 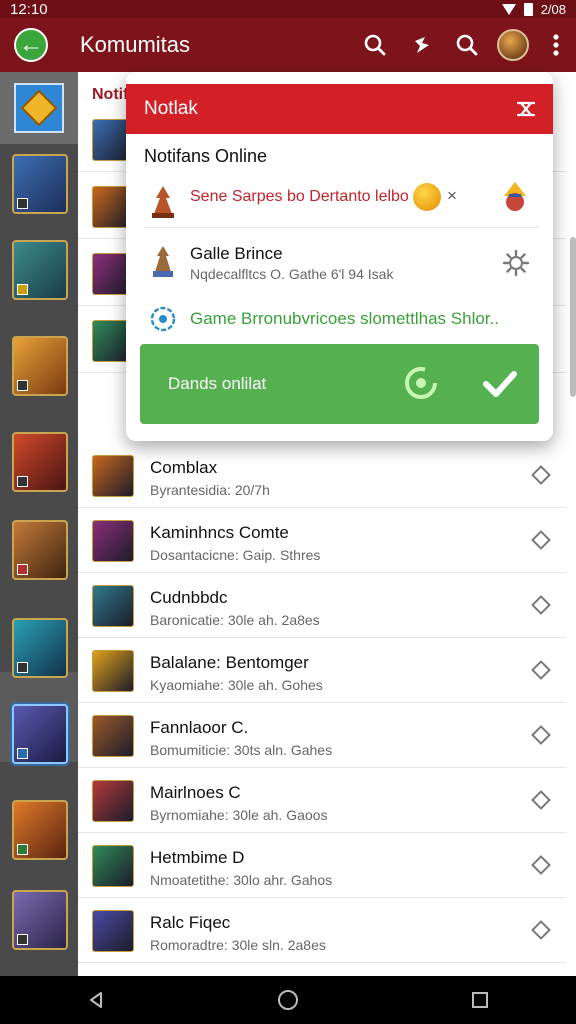 What do you see at coordinates (322, 866) in the screenshot?
I see `list-item: Hetmbime D Nmoatetithe: 30lo ahr. Gahos` at bounding box center [322, 866].